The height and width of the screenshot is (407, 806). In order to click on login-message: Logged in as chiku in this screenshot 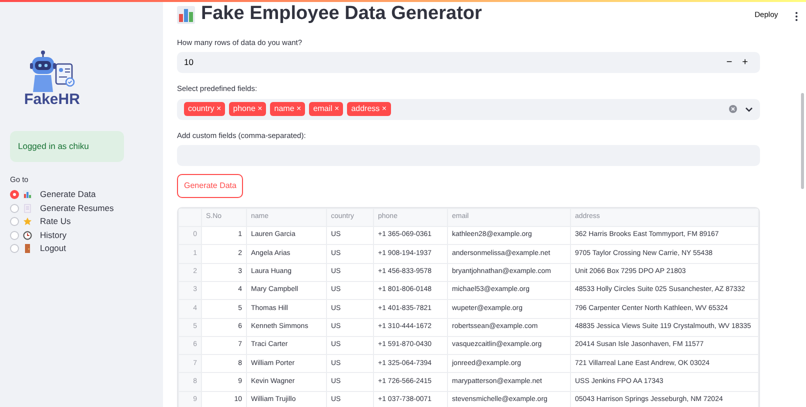, I will do `click(67, 146)`.